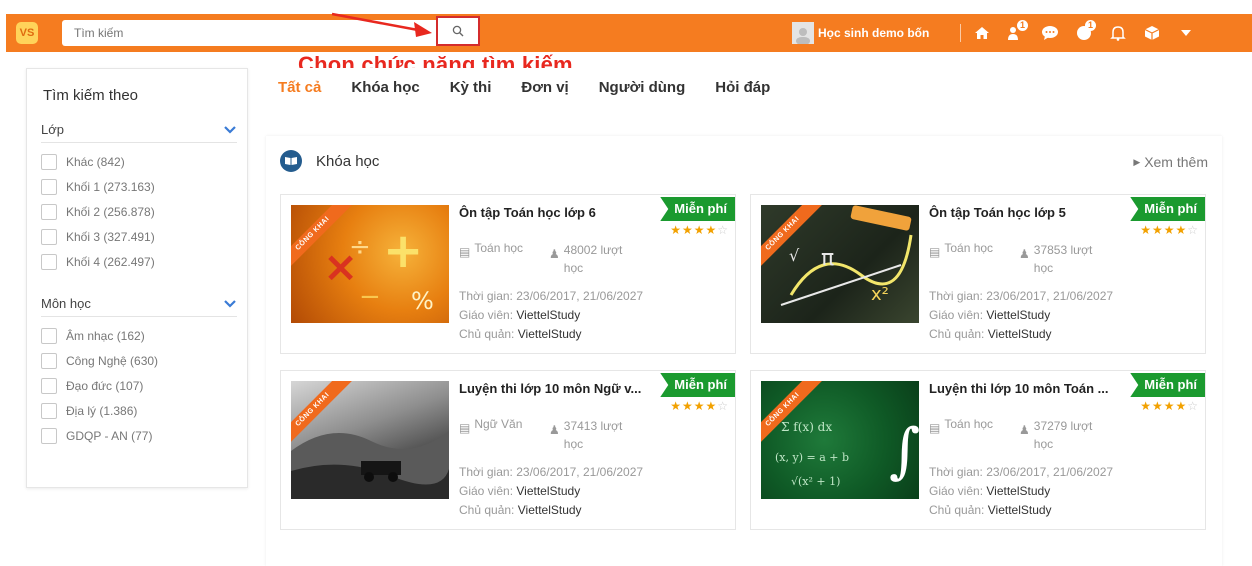  What do you see at coordinates (1023, 25) in the screenshot?
I see `friends-badge: 1` at bounding box center [1023, 25].